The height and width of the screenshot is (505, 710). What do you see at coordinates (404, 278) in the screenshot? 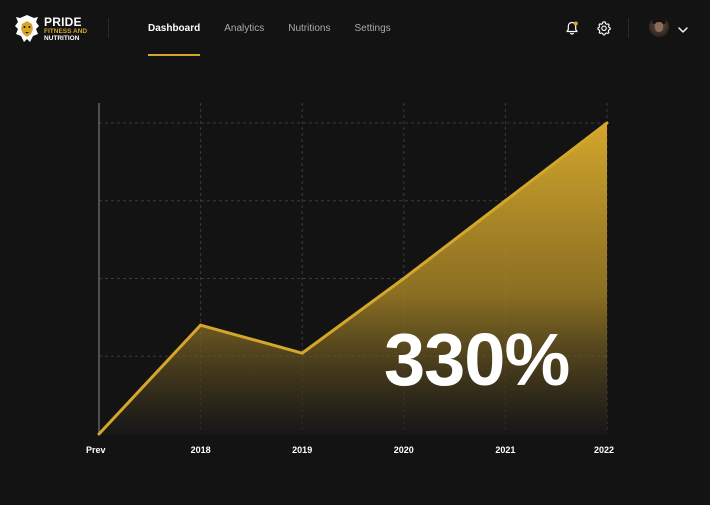
I see `chart-point-2020` at bounding box center [404, 278].